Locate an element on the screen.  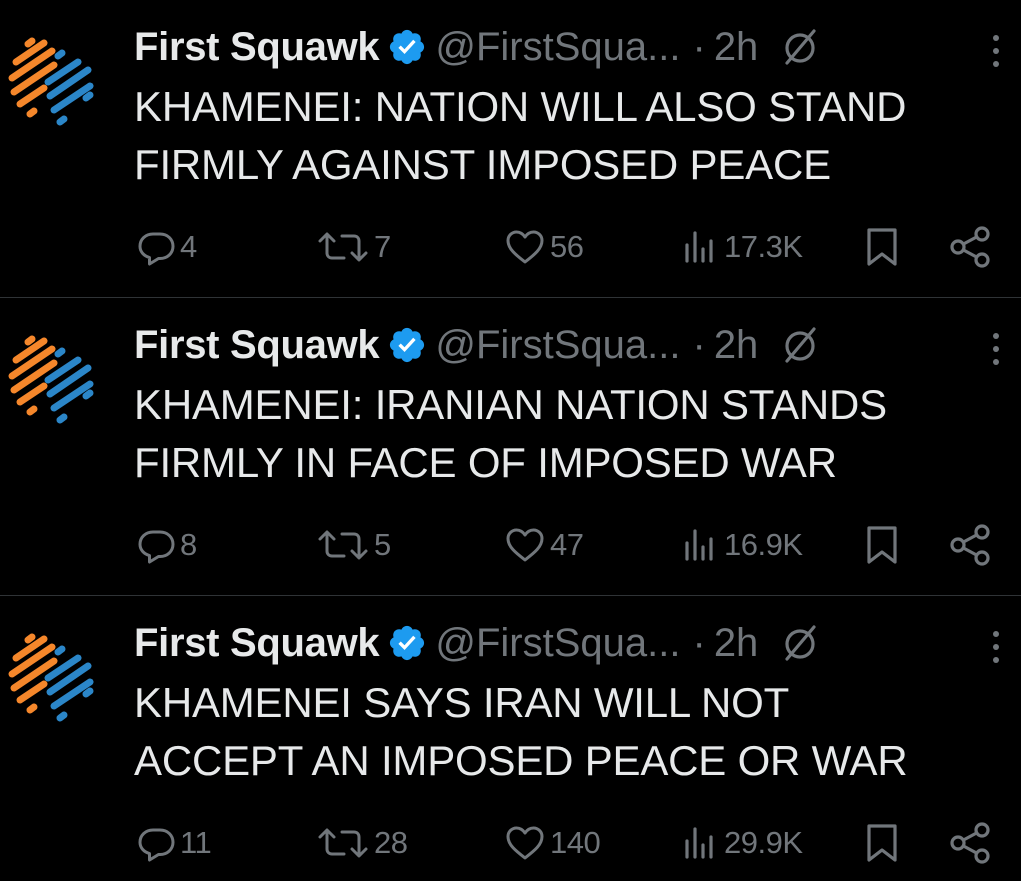
retweet-count: 7 is located at coordinates (382, 246).